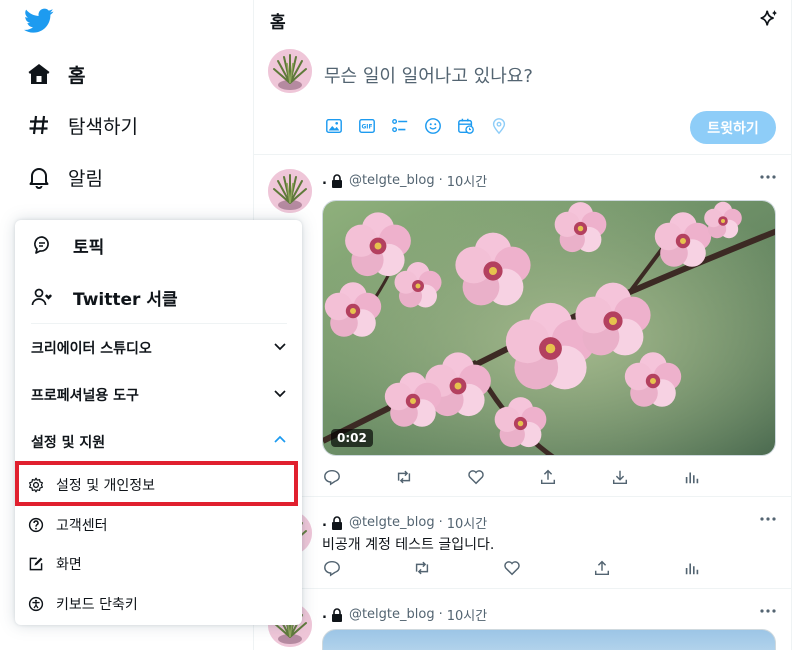 This screenshot has width=810, height=650. What do you see at coordinates (278, 23) in the screenshot?
I see `page-title: 홈` at bounding box center [278, 23].